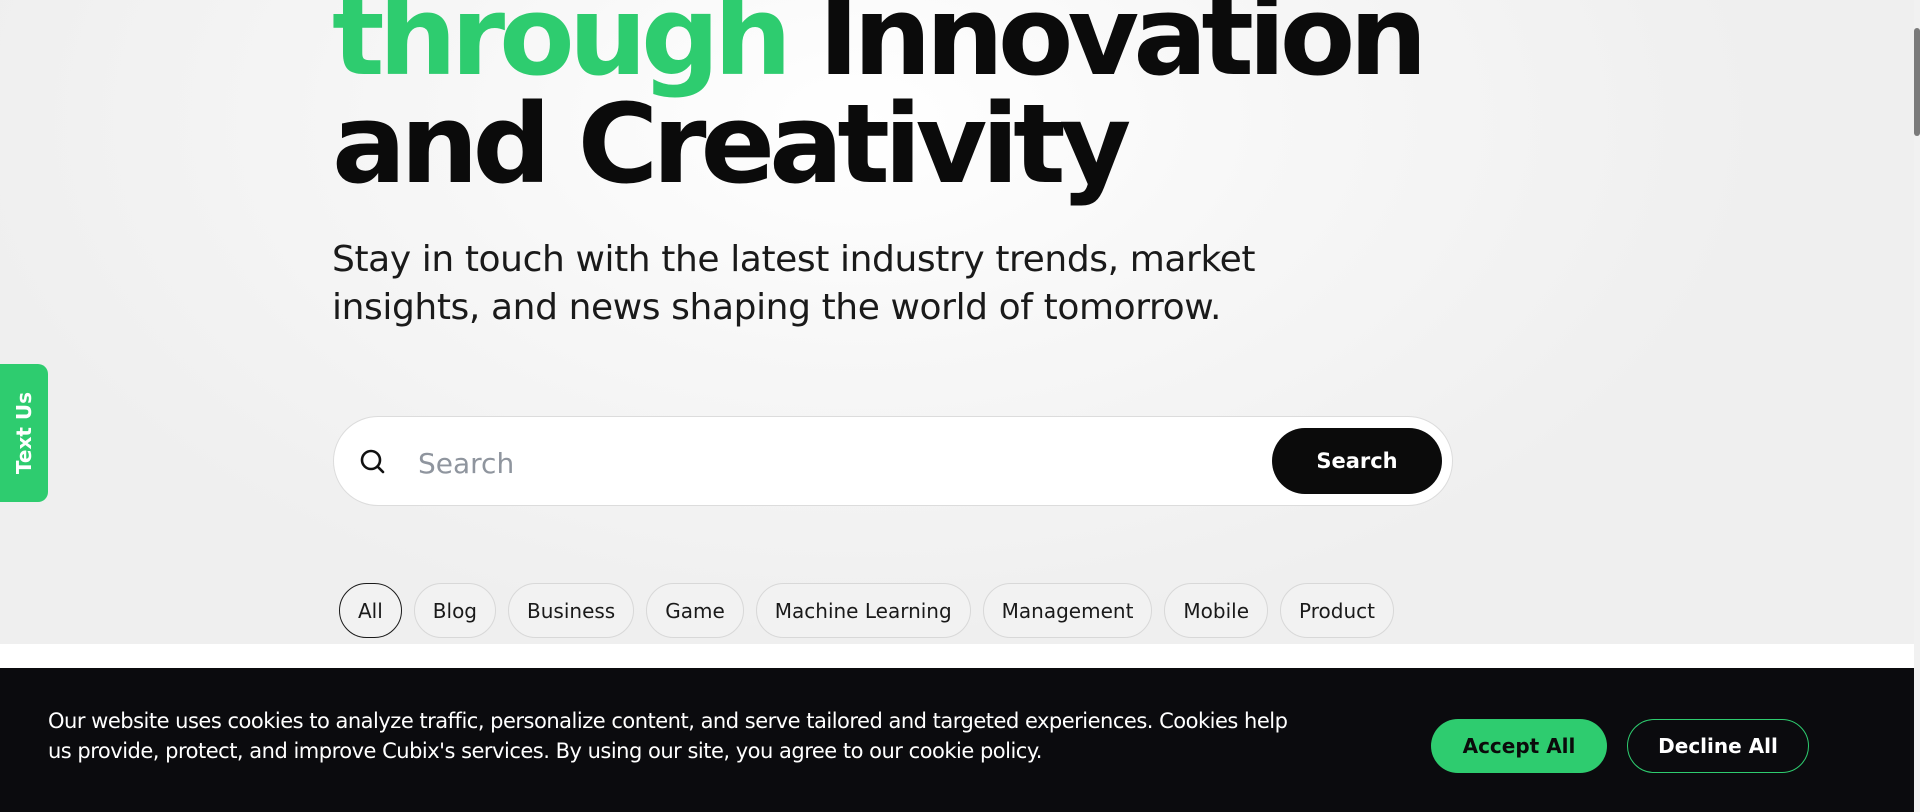 The image size is (1920, 812). Describe the element at coordinates (1917, 82) in the screenshot. I see `scrollbar-thumb` at that location.